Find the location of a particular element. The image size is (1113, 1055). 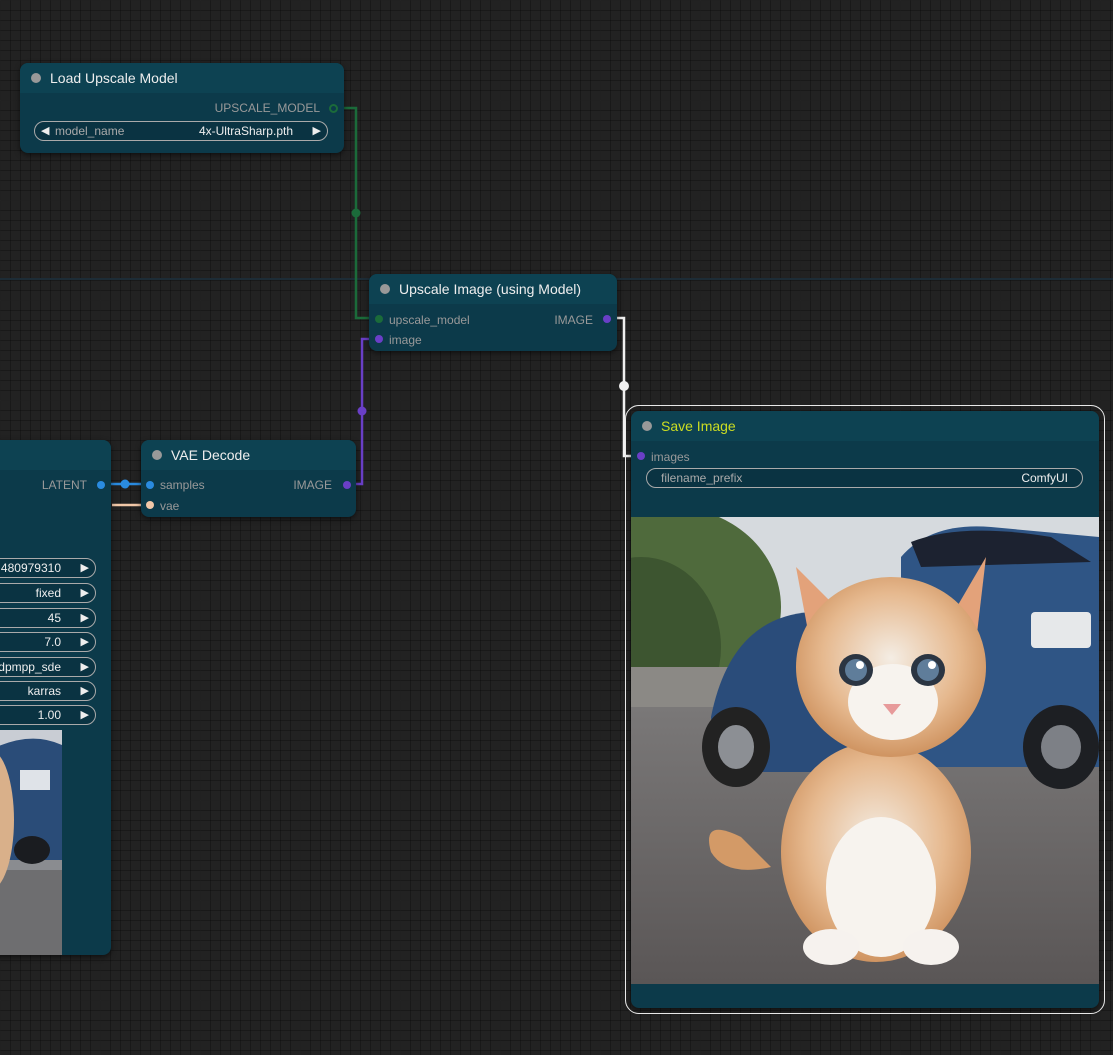

output-latent-port is located at coordinates (101, 485).